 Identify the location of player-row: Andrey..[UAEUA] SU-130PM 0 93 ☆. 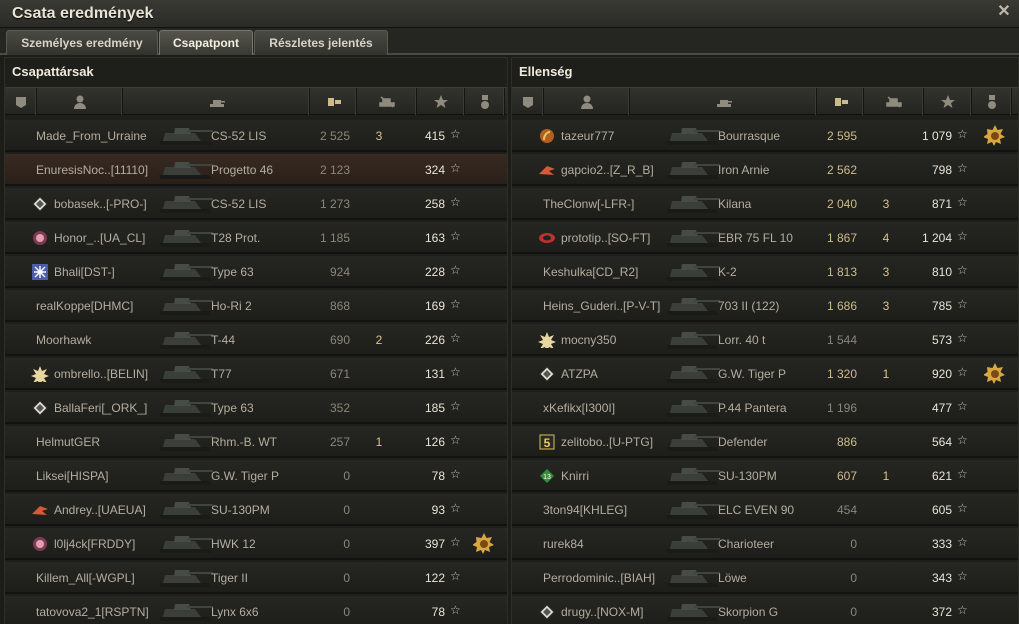
(256, 510).